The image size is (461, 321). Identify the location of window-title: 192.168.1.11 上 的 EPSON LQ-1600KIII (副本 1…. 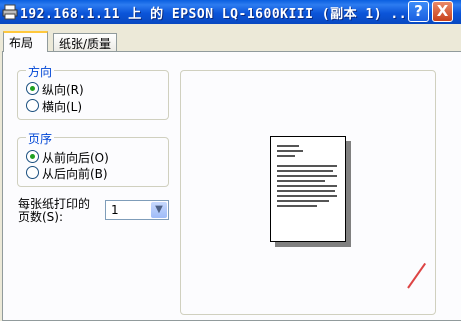
(218, 14).